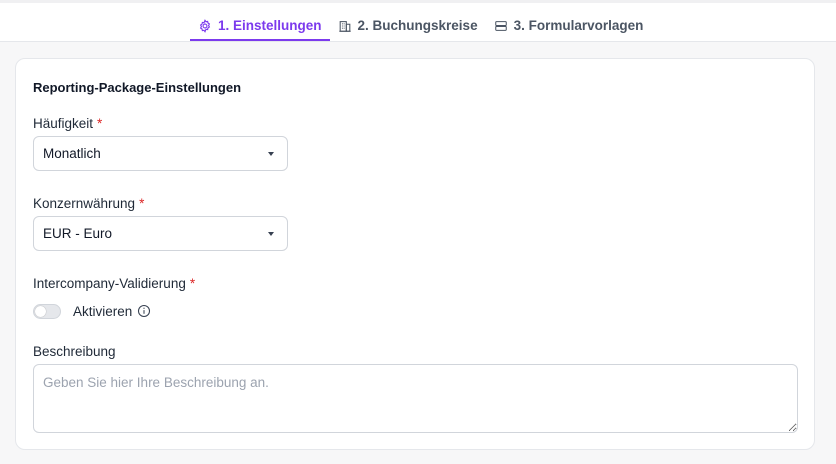  What do you see at coordinates (40, 311) in the screenshot?
I see `toggle-knob` at bounding box center [40, 311].